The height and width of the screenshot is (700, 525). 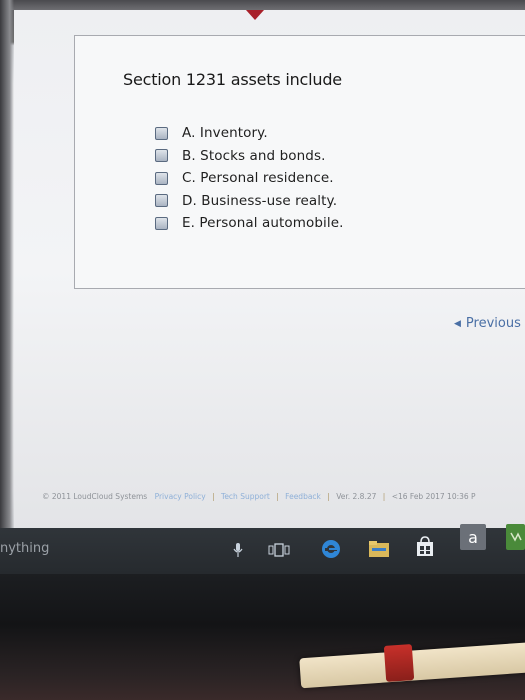 What do you see at coordinates (379, 549) in the screenshot?
I see `file-explorer-icon` at bounding box center [379, 549].